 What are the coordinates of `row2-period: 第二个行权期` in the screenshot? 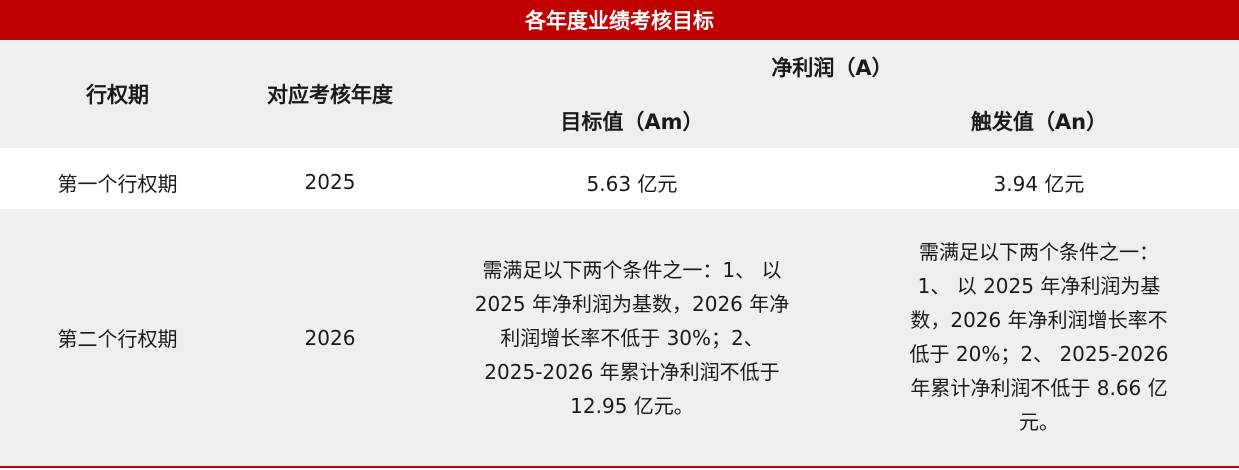 It's located at (117, 339).